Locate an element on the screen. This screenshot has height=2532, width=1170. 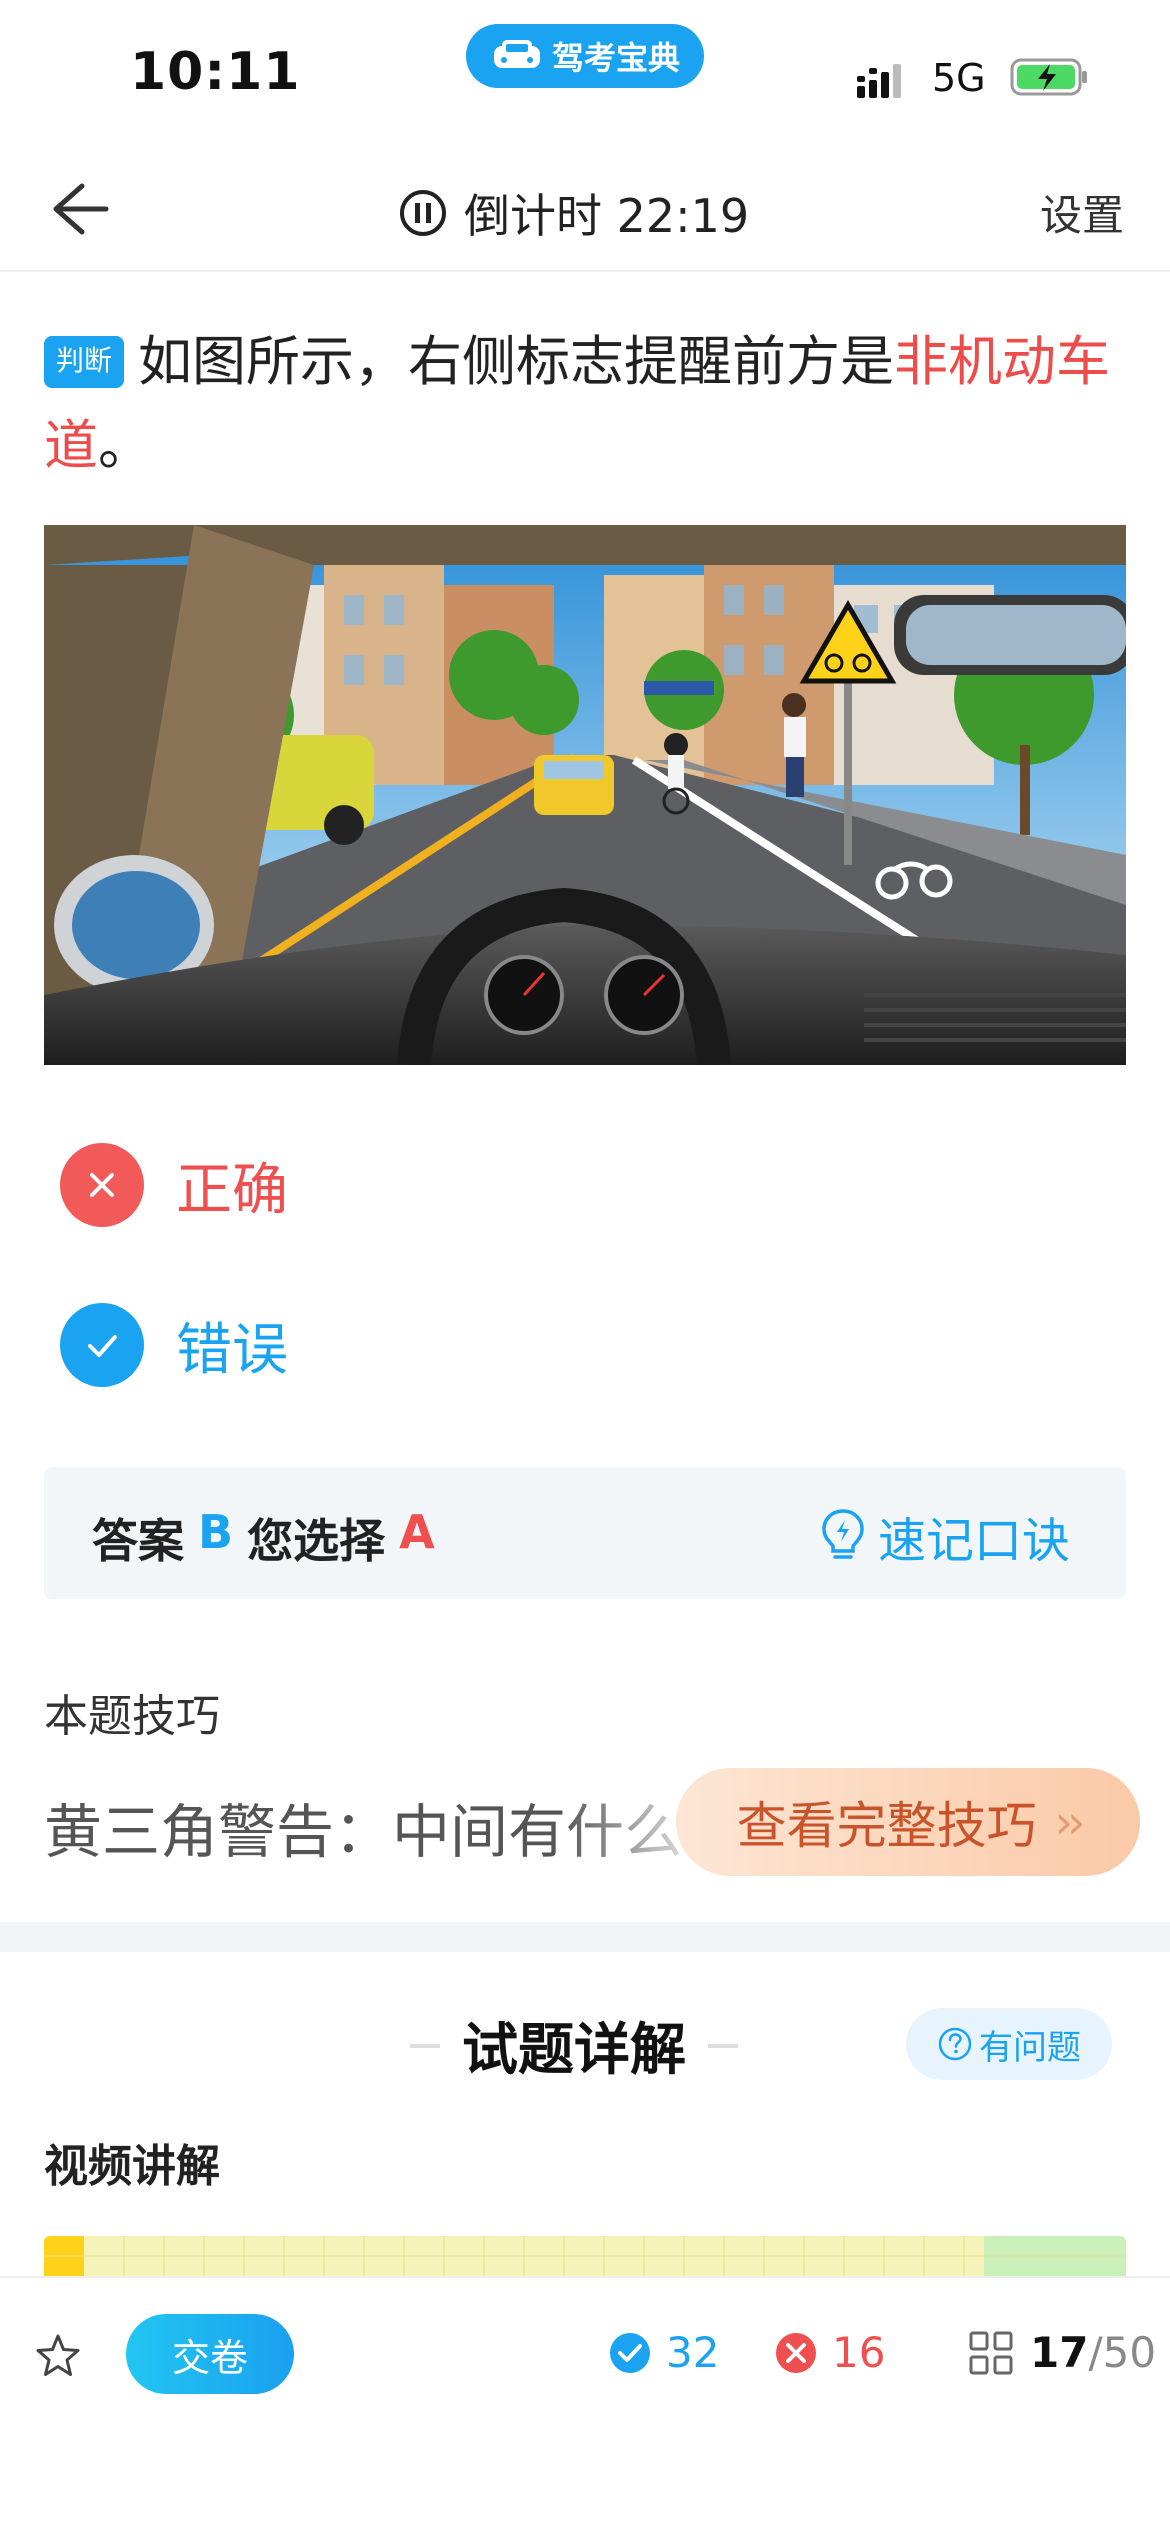
video-section-title: 视频讲解 is located at coordinates (132, 2166).